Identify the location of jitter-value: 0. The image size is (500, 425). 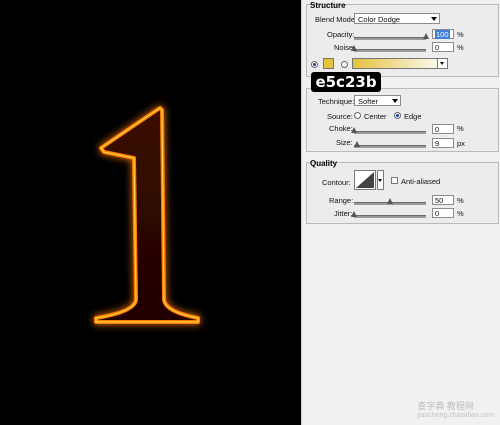
(437, 213).